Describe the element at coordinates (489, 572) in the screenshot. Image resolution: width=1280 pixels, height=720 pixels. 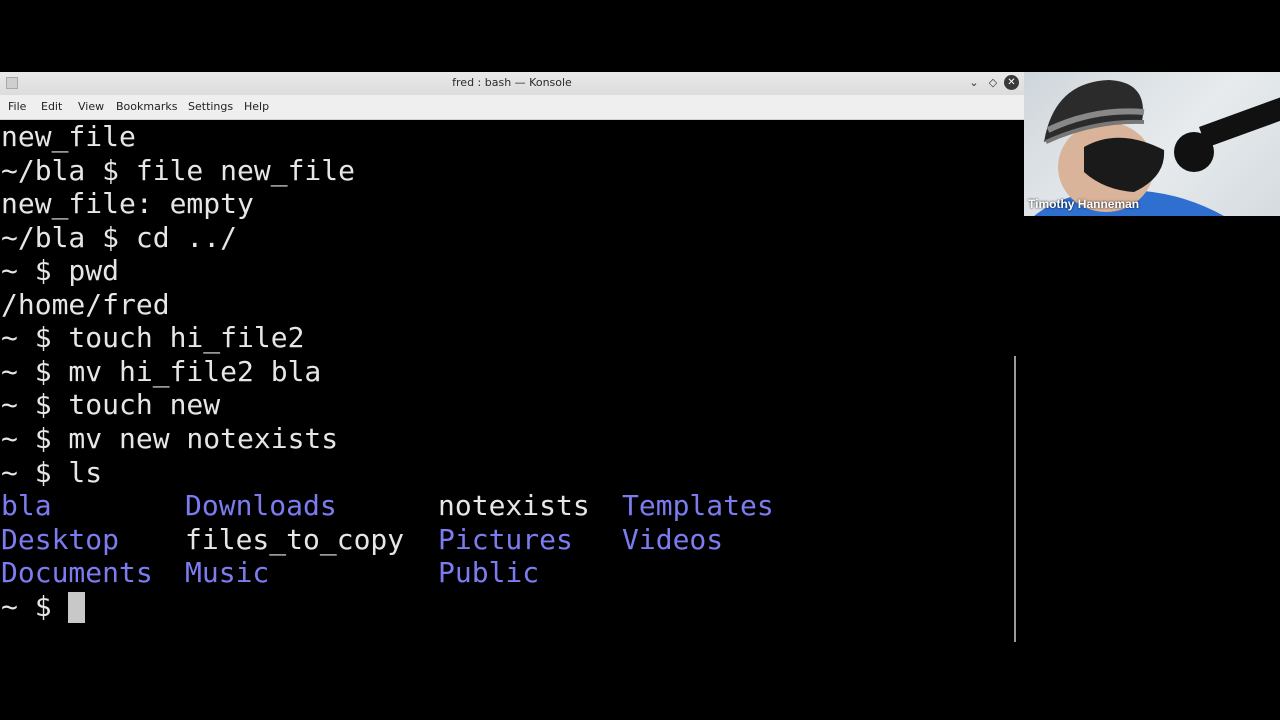
I see `ls-dir-public: Public` at that location.